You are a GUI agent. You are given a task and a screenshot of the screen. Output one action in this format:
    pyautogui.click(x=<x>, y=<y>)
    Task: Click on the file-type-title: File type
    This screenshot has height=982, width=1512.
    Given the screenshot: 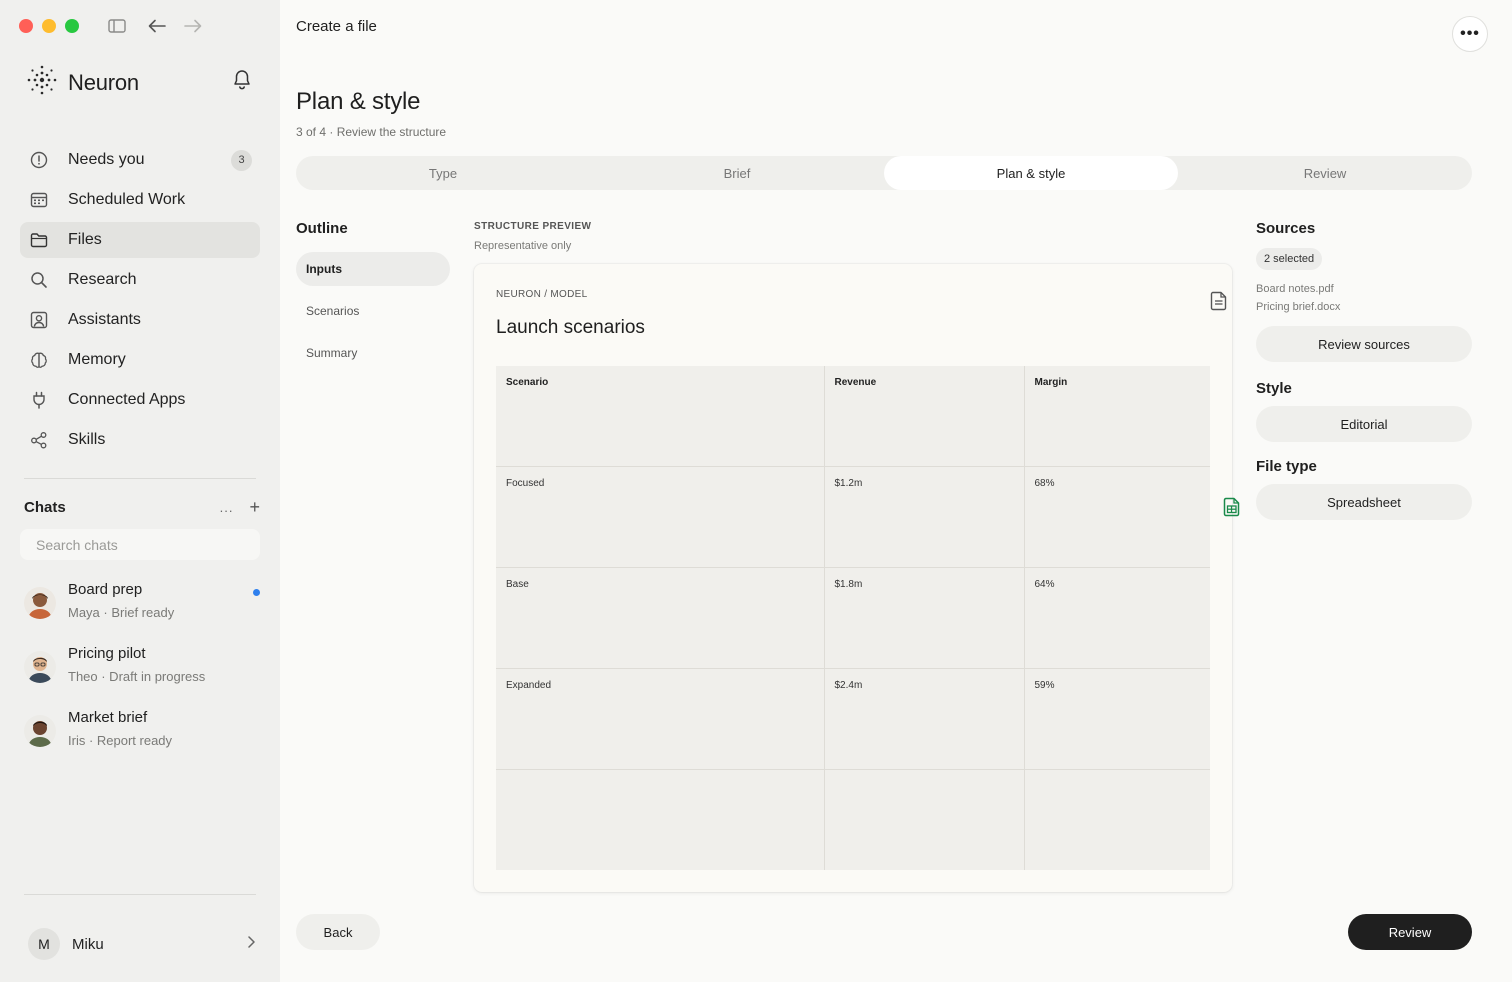 What is the action you would take?
    pyautogui.click(x=1286, y=466)
    